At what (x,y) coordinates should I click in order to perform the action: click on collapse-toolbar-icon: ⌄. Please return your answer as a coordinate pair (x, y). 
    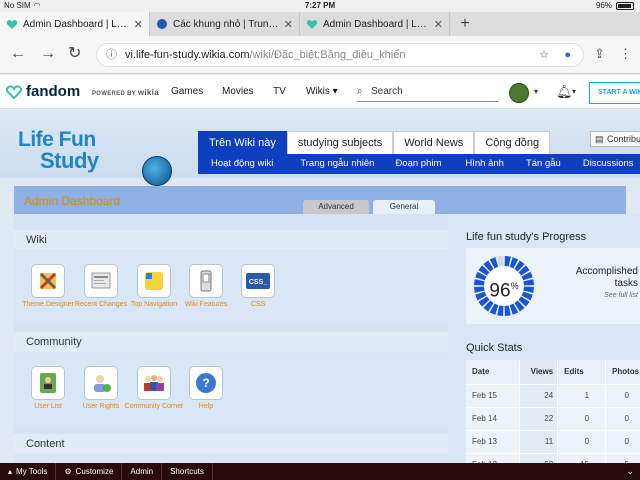
    Looking at the image, I should click on (630, 471).